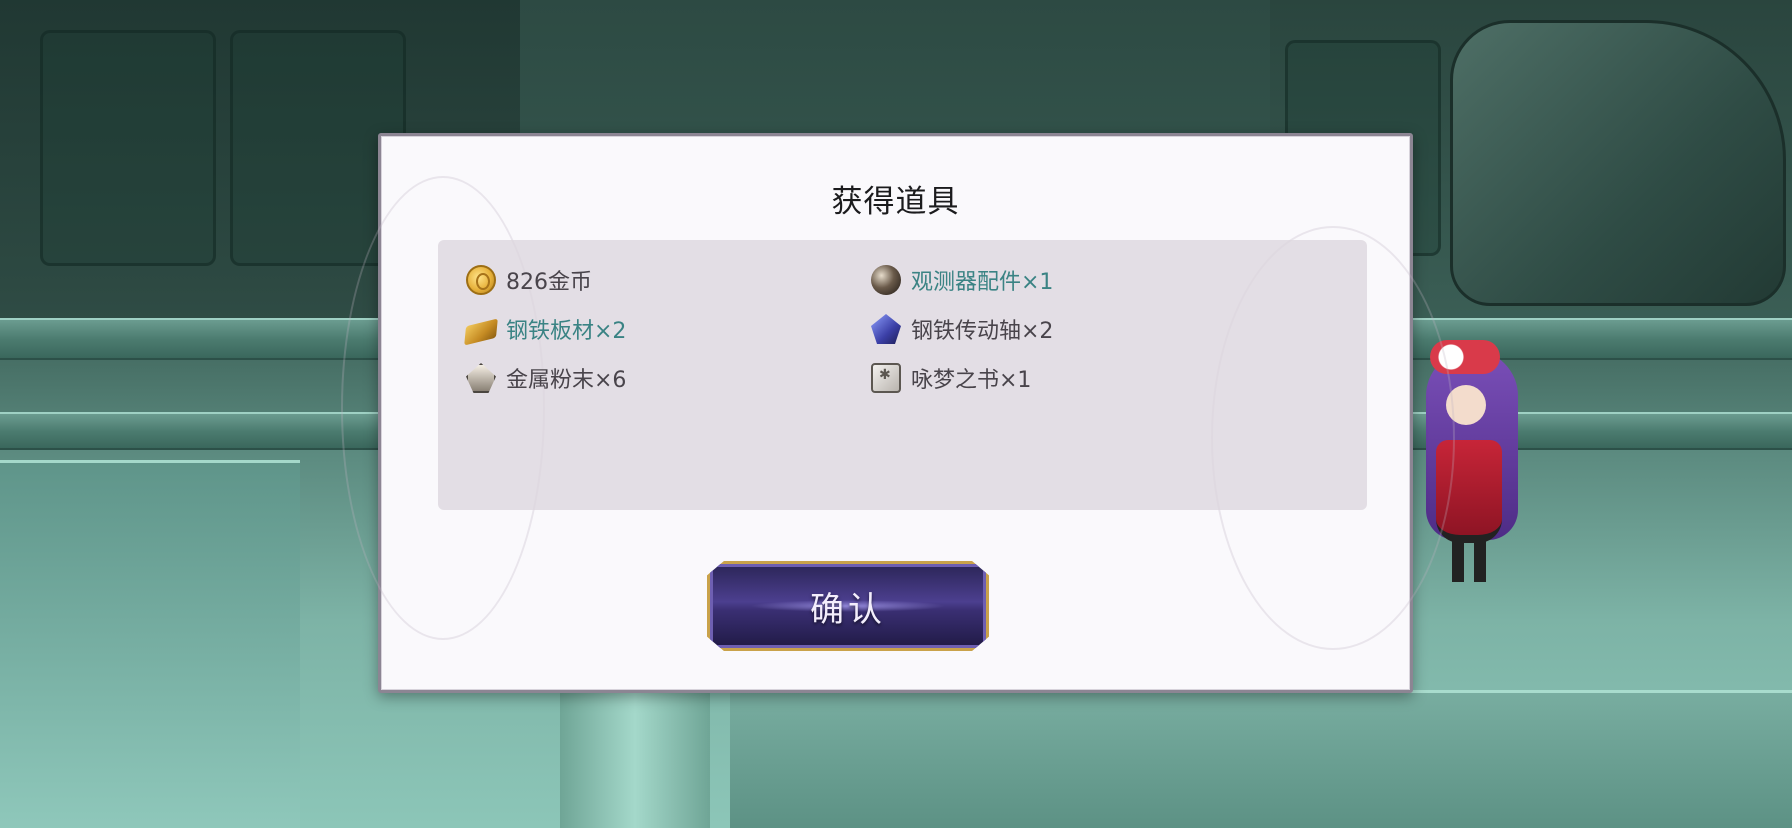  What do you see at coordinates (895, 202) in the screenshot?
I see `dialog-title: 获得道具` at bounding box center [895, 202].